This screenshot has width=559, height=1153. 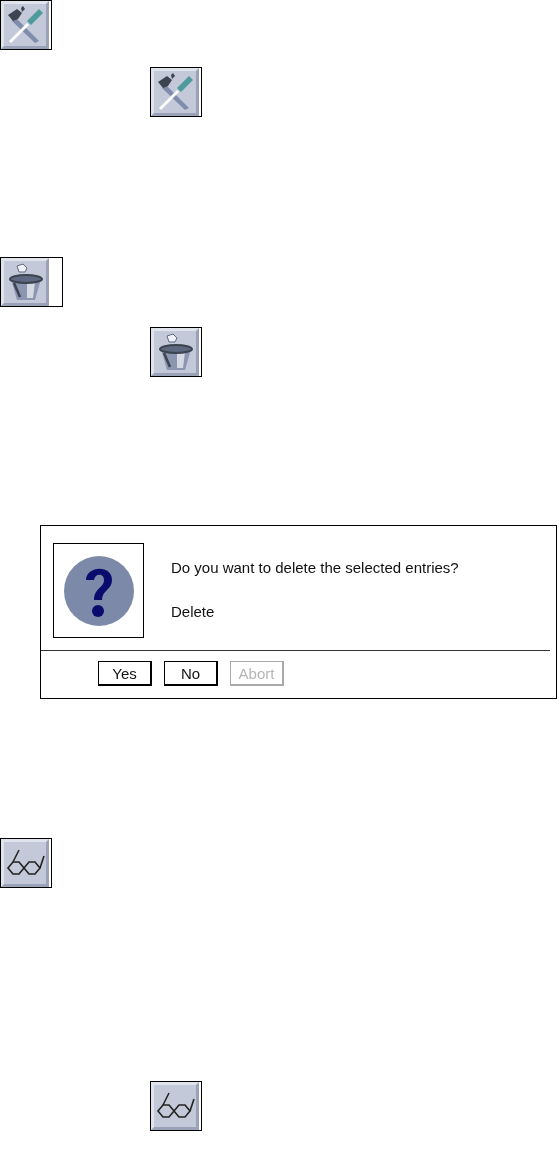 What do you see at coordinates (125, 673) in the screenshot?
I see `dialog-button: Yes` at bounding box center [125, 673].